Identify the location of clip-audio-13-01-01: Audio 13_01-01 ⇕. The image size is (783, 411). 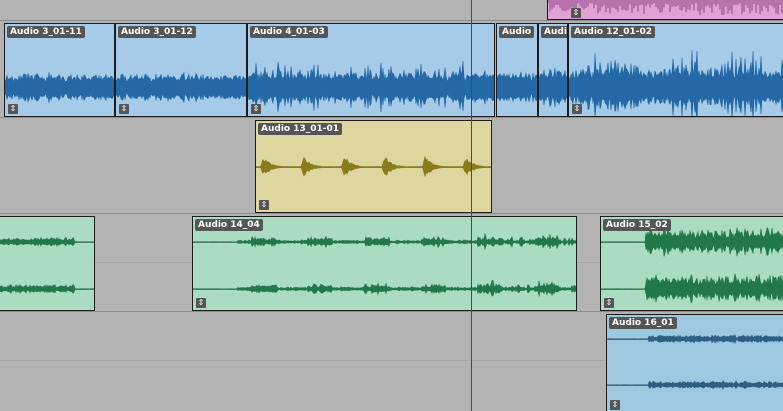
(373, 166).